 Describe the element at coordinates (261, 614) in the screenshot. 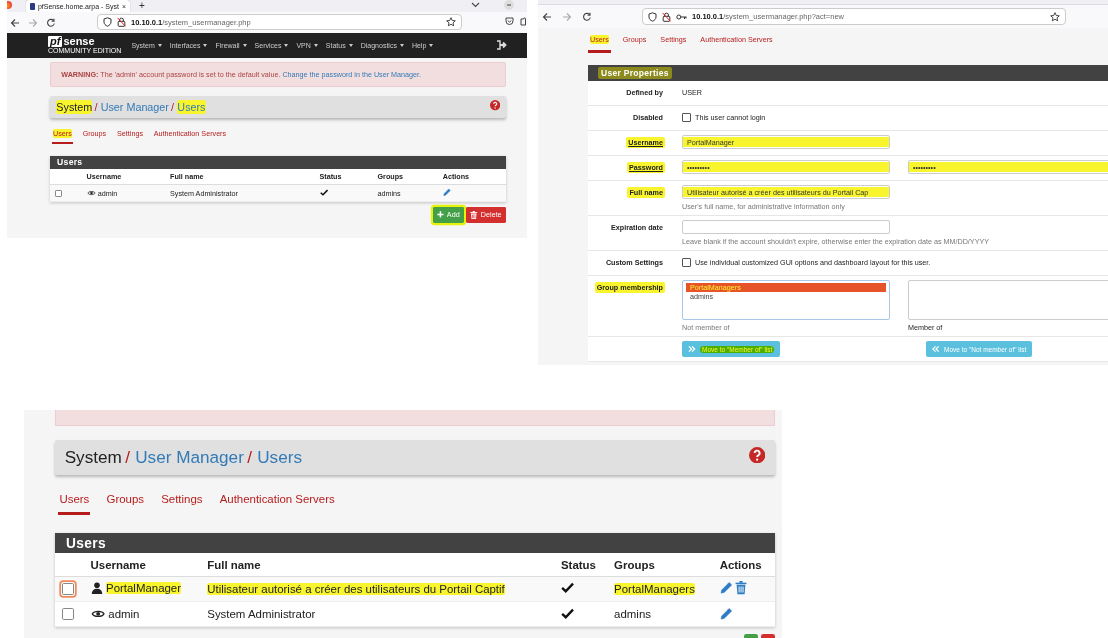

I see `table-cell: System Administrator` at that location.